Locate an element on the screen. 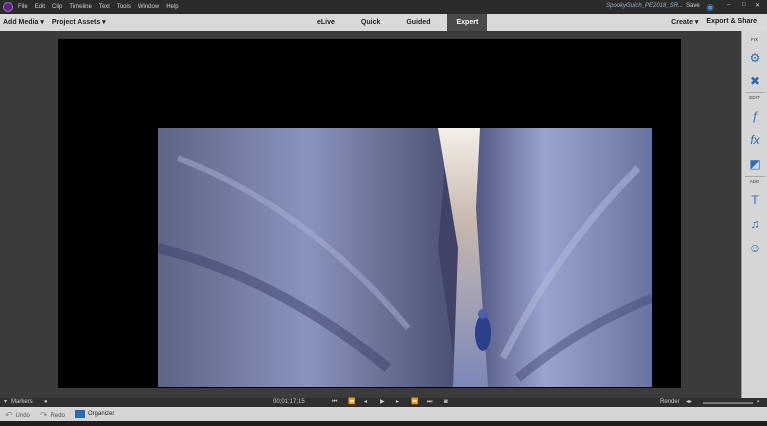 This screenshot has height=426, width=767. tab-guided: Guided is located at coordinates (418, 22).